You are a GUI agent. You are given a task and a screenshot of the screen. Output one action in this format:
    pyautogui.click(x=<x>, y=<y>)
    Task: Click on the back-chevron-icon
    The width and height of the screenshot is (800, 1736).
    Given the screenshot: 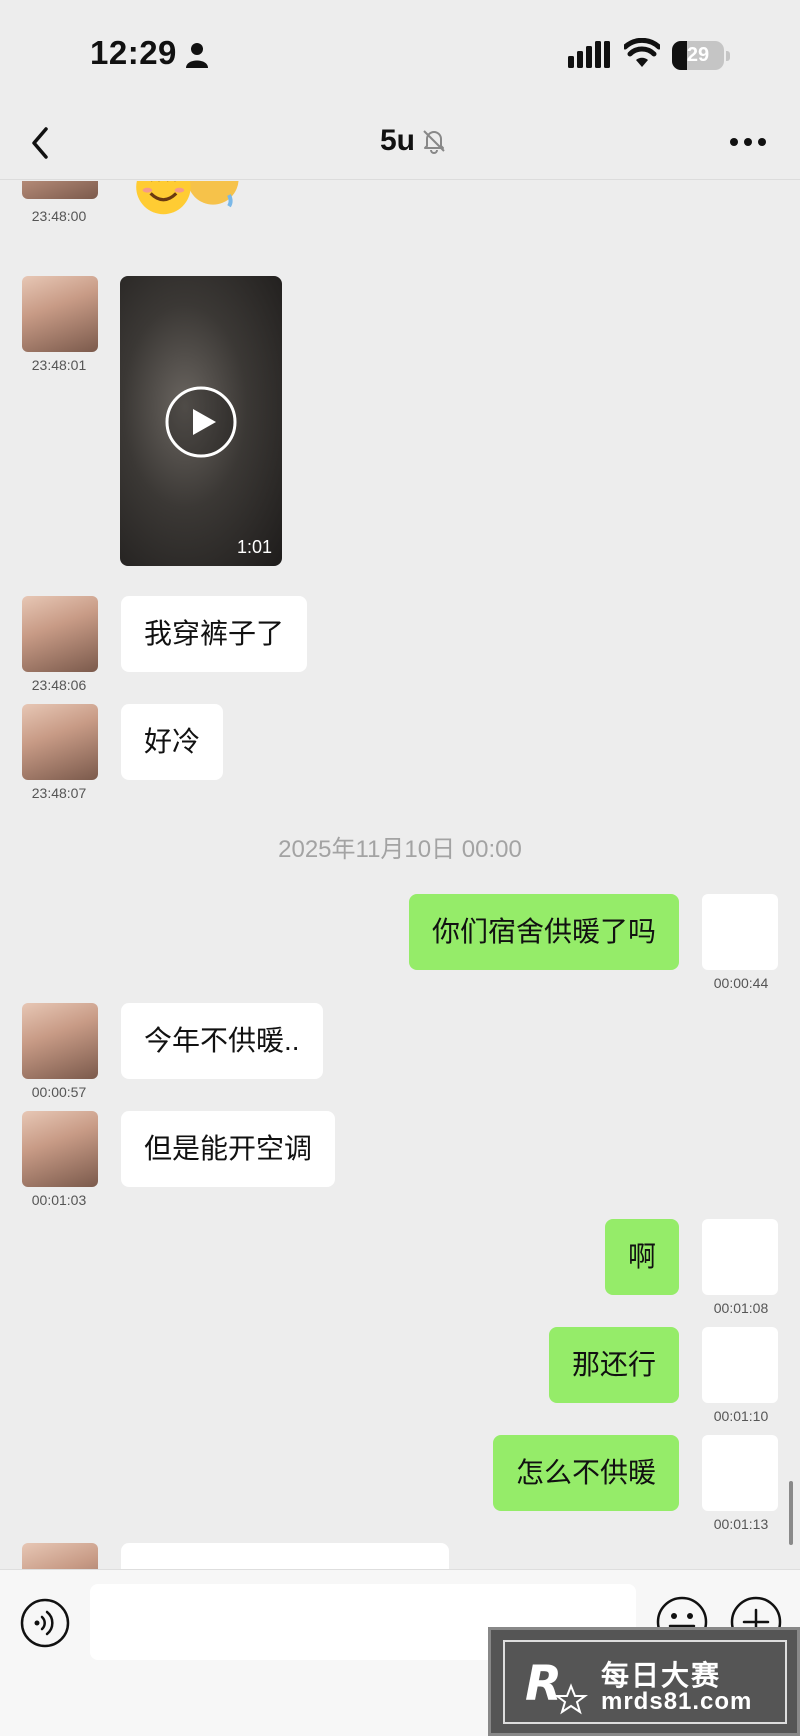 What is the action you would take?
    pyautogui.click(x=40, y=143)
    